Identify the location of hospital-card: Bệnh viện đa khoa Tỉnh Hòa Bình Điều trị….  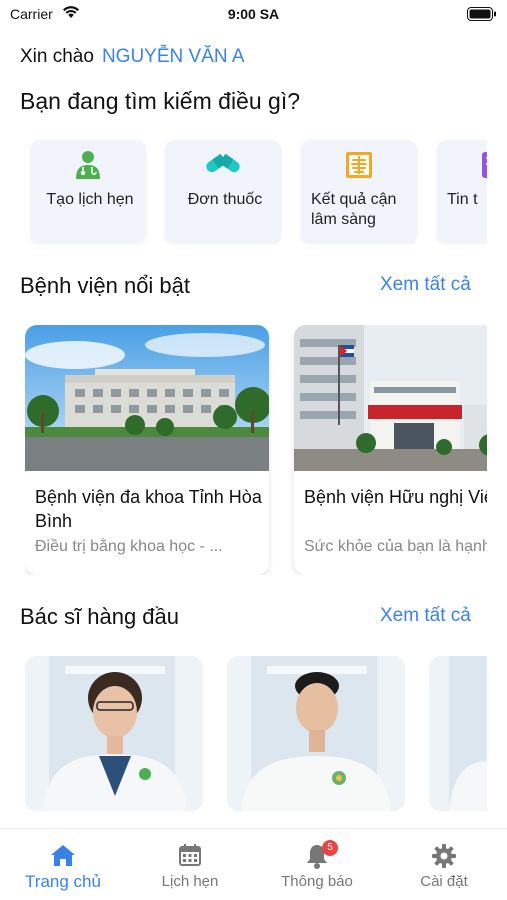
(147, 450).